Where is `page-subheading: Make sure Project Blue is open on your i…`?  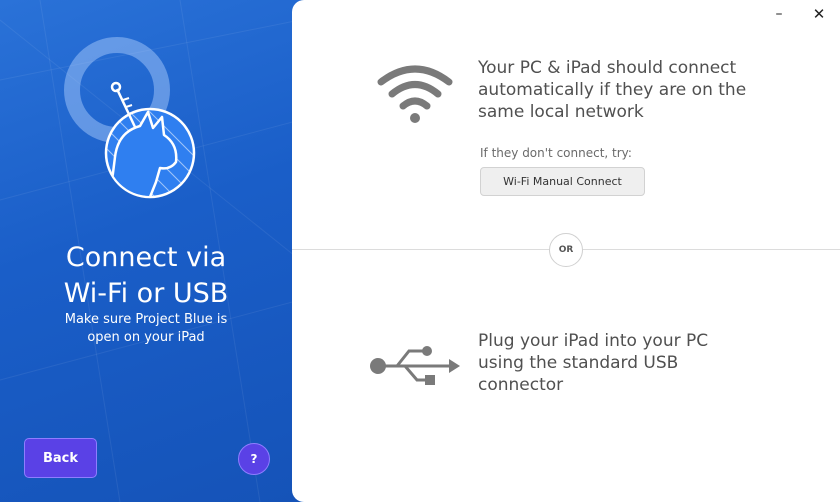
page-subheading: Make sure Project Blue is open on your i… is located at coordinates (146, 329).